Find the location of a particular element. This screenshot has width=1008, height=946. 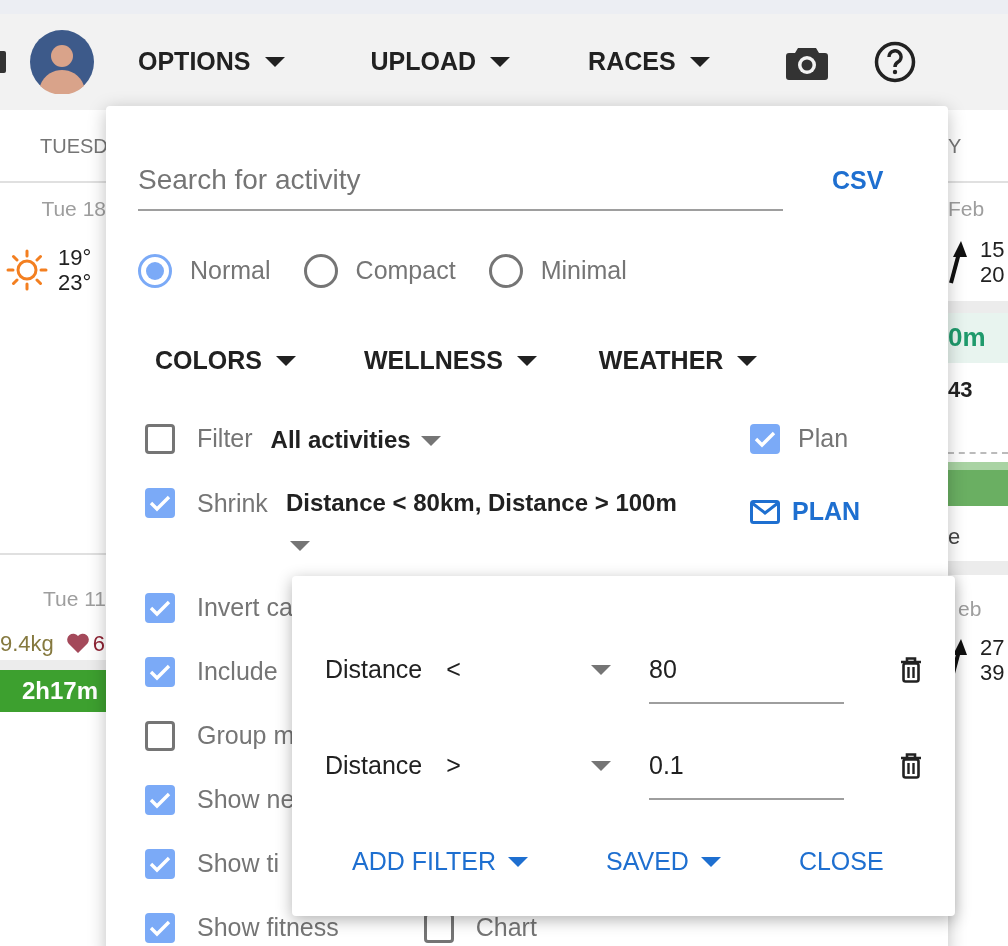

option-label: Plan is located at coordinates (823, 439).